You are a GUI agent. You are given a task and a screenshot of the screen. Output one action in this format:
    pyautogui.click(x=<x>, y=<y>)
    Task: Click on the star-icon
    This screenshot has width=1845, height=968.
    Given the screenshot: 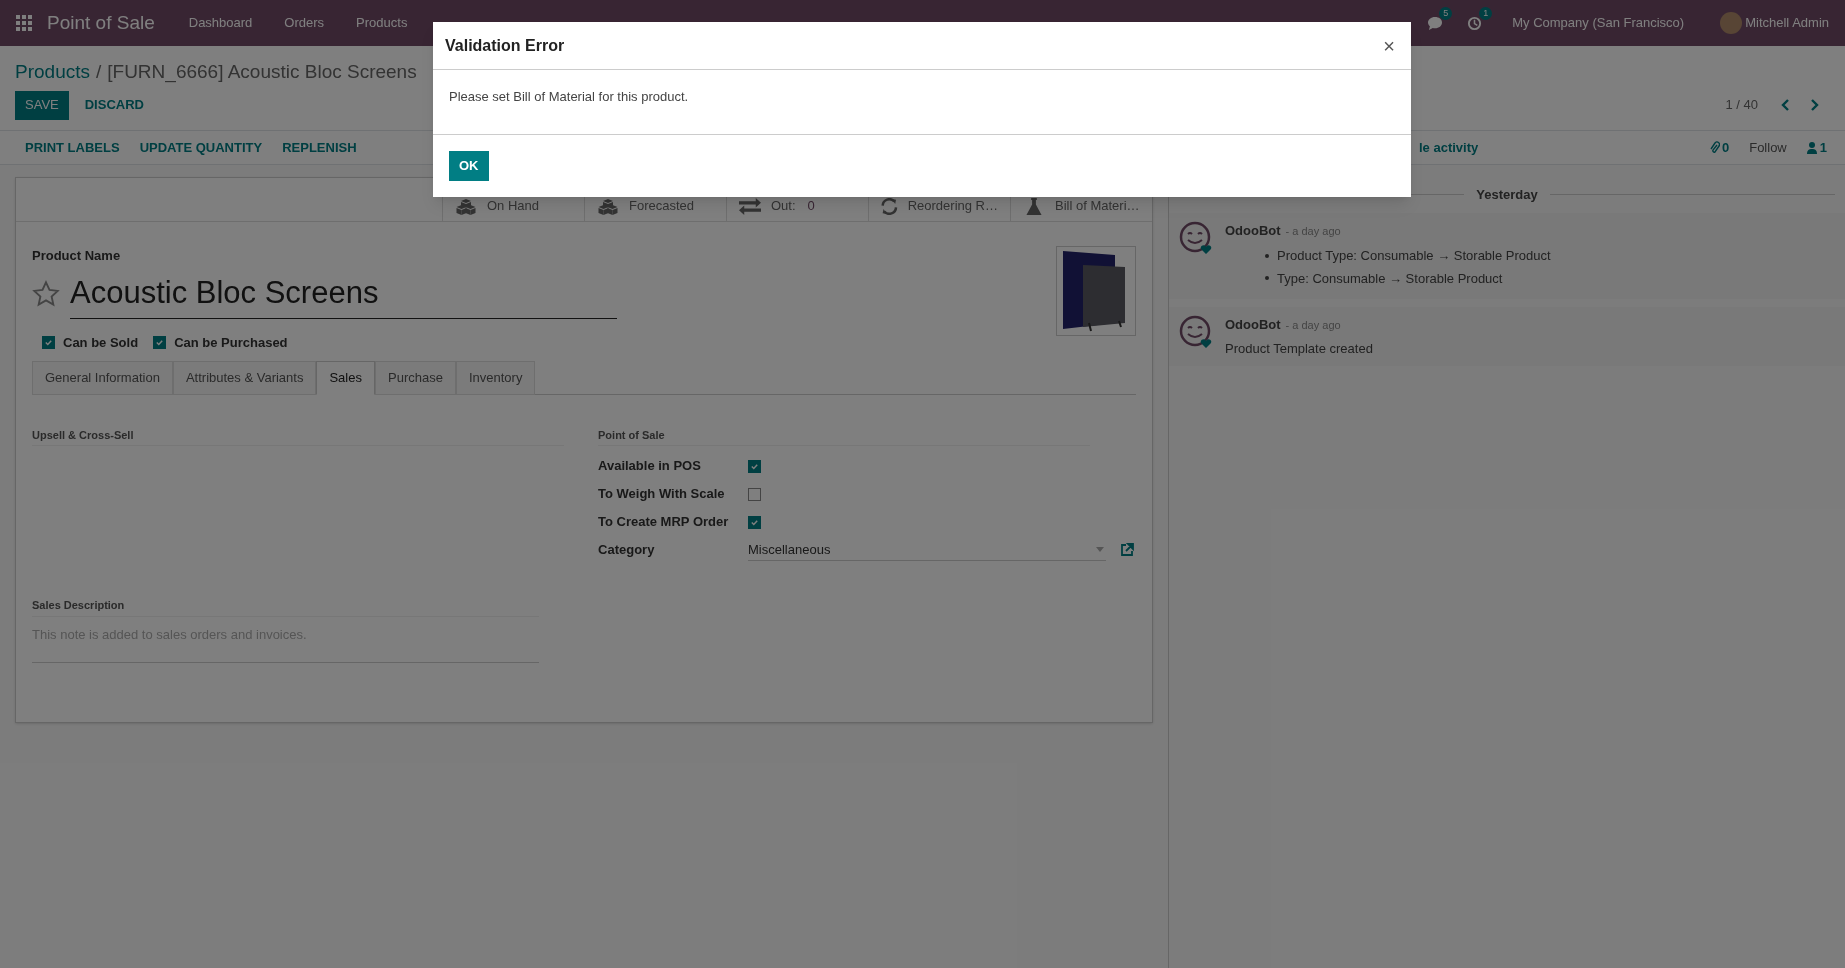 What is the action you would take?
    pyautogui.click(x=46, y=294)
    